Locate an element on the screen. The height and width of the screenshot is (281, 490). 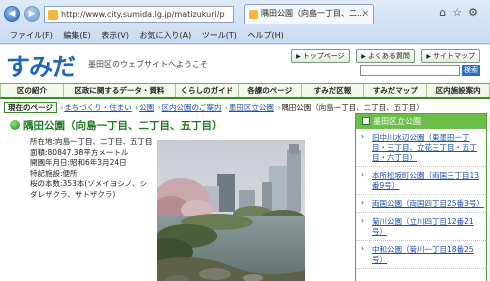
top-page-link: ▶ トップページ is located at coordinates (320, 56).